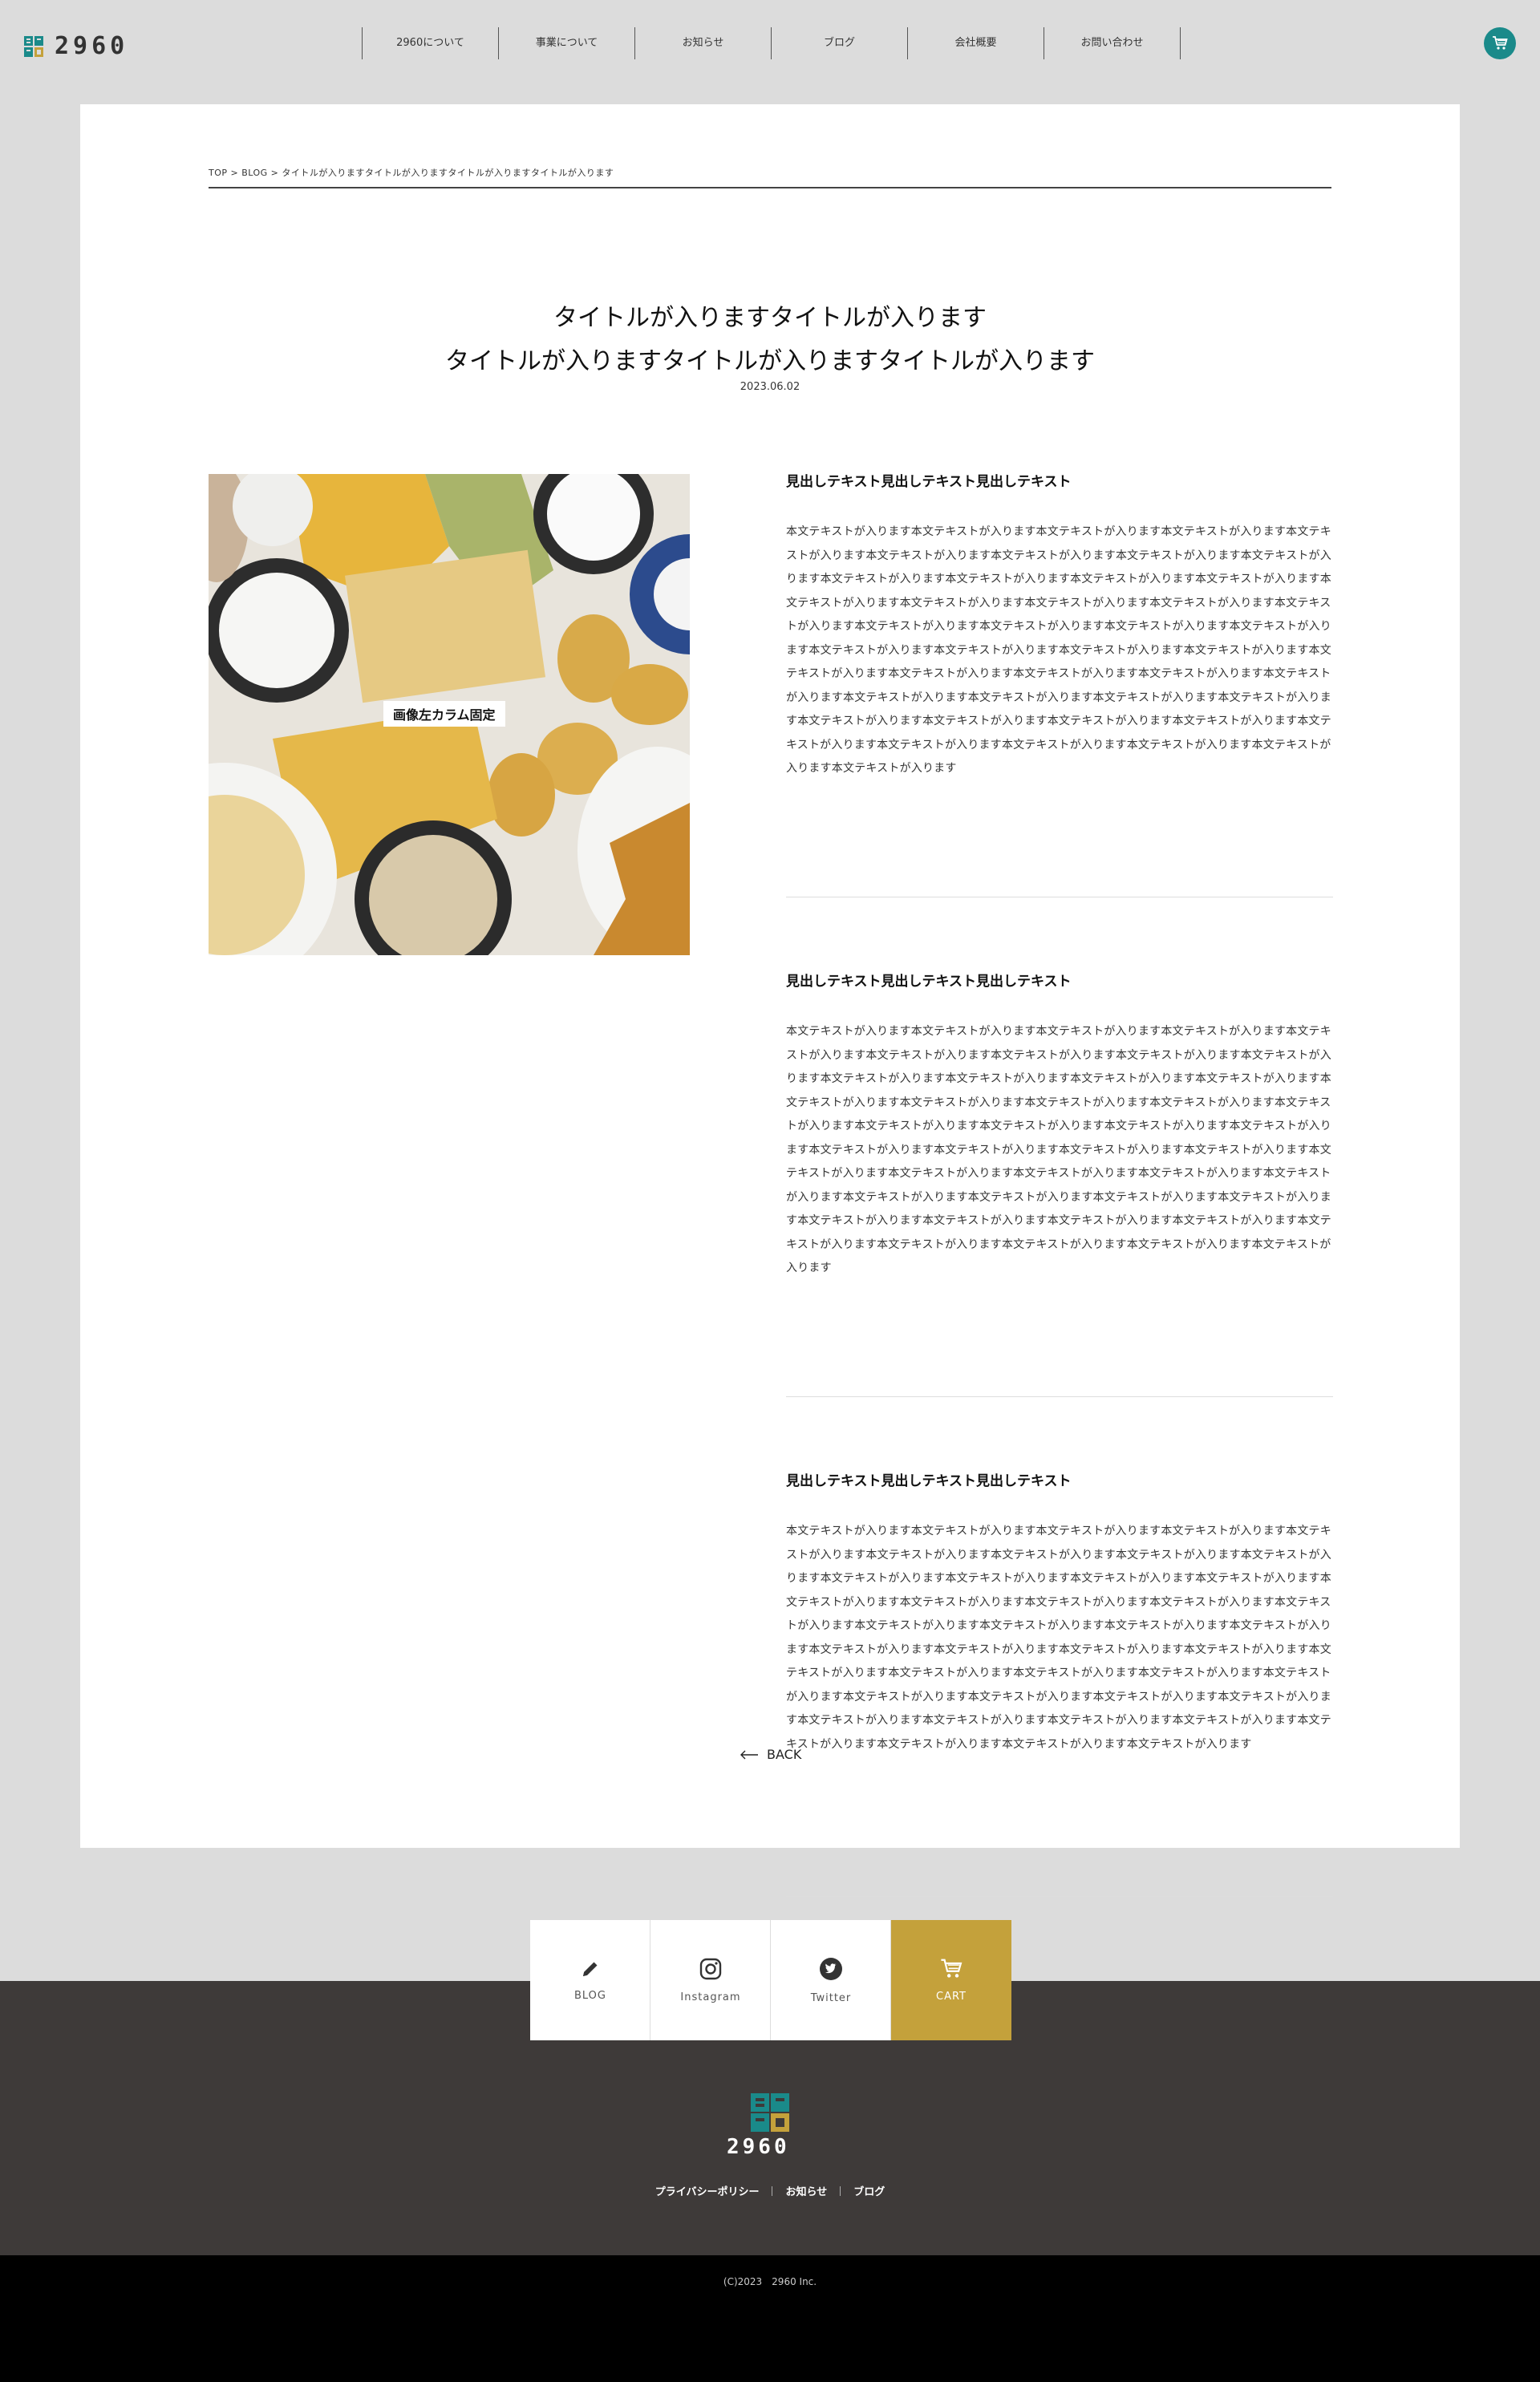 The height and width of the screenshot is (2382, 1540). I want to click on back-label: BACK, so click(784, 1754).